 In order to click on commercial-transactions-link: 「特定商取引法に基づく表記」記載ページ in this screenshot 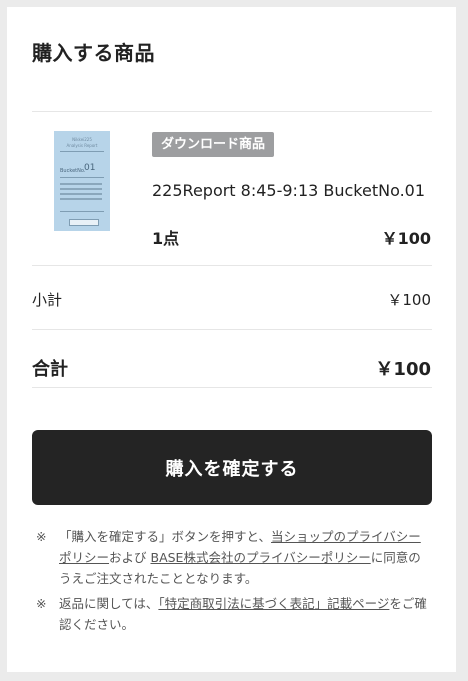, I will do `click(273, 603)`.